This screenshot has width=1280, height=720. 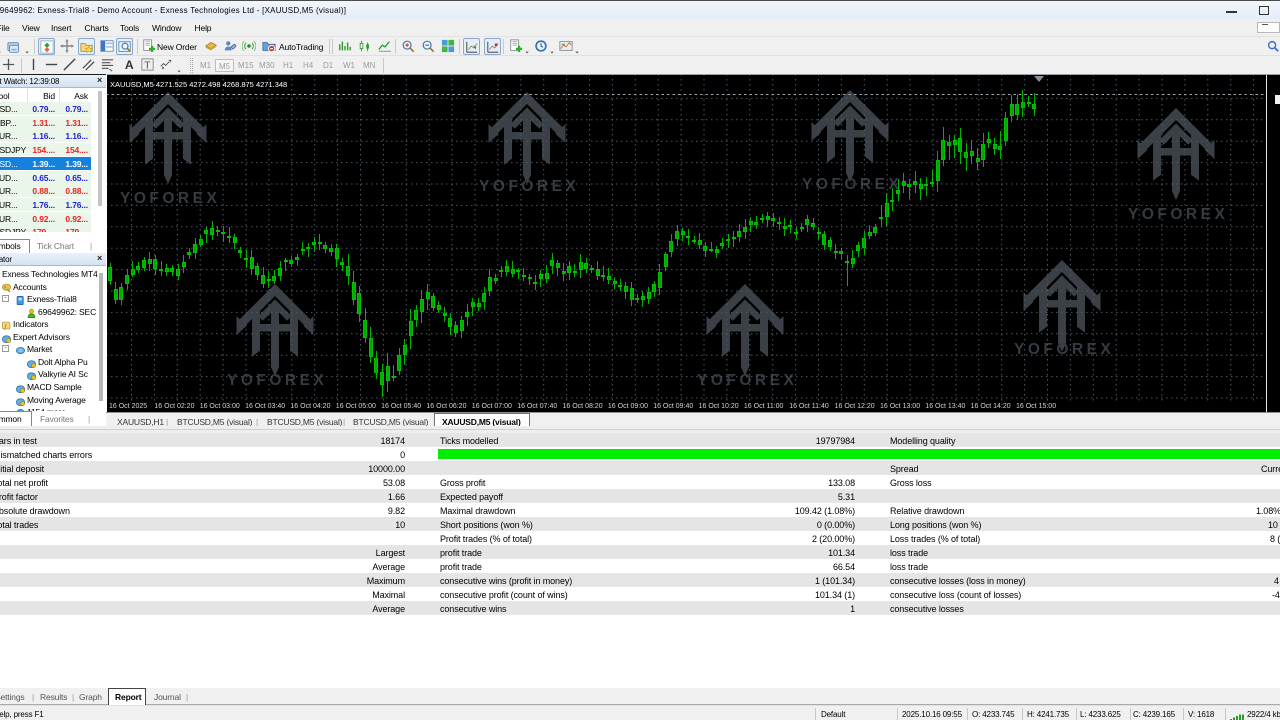 What do you see at coordinates (991, 406) in the screenshot?
I see `svg-text: 16 Oct 14:20` at bounding box center [991, 406].